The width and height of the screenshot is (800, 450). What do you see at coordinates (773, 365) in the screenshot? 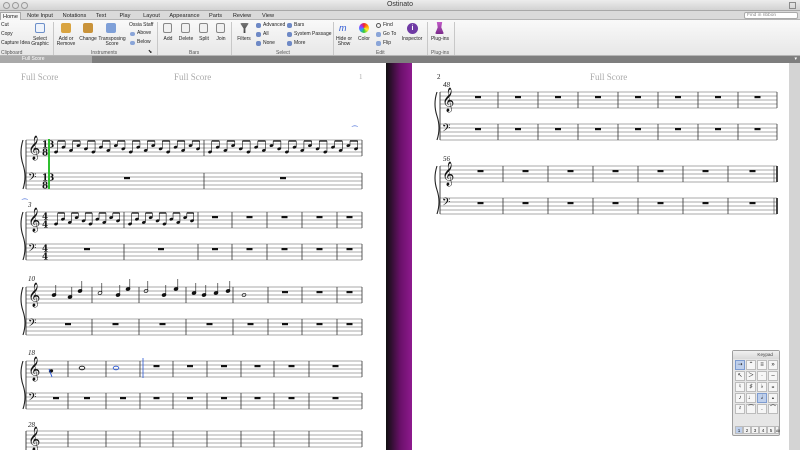
I see `keypad-key: »` at bounding box center [773, 365].